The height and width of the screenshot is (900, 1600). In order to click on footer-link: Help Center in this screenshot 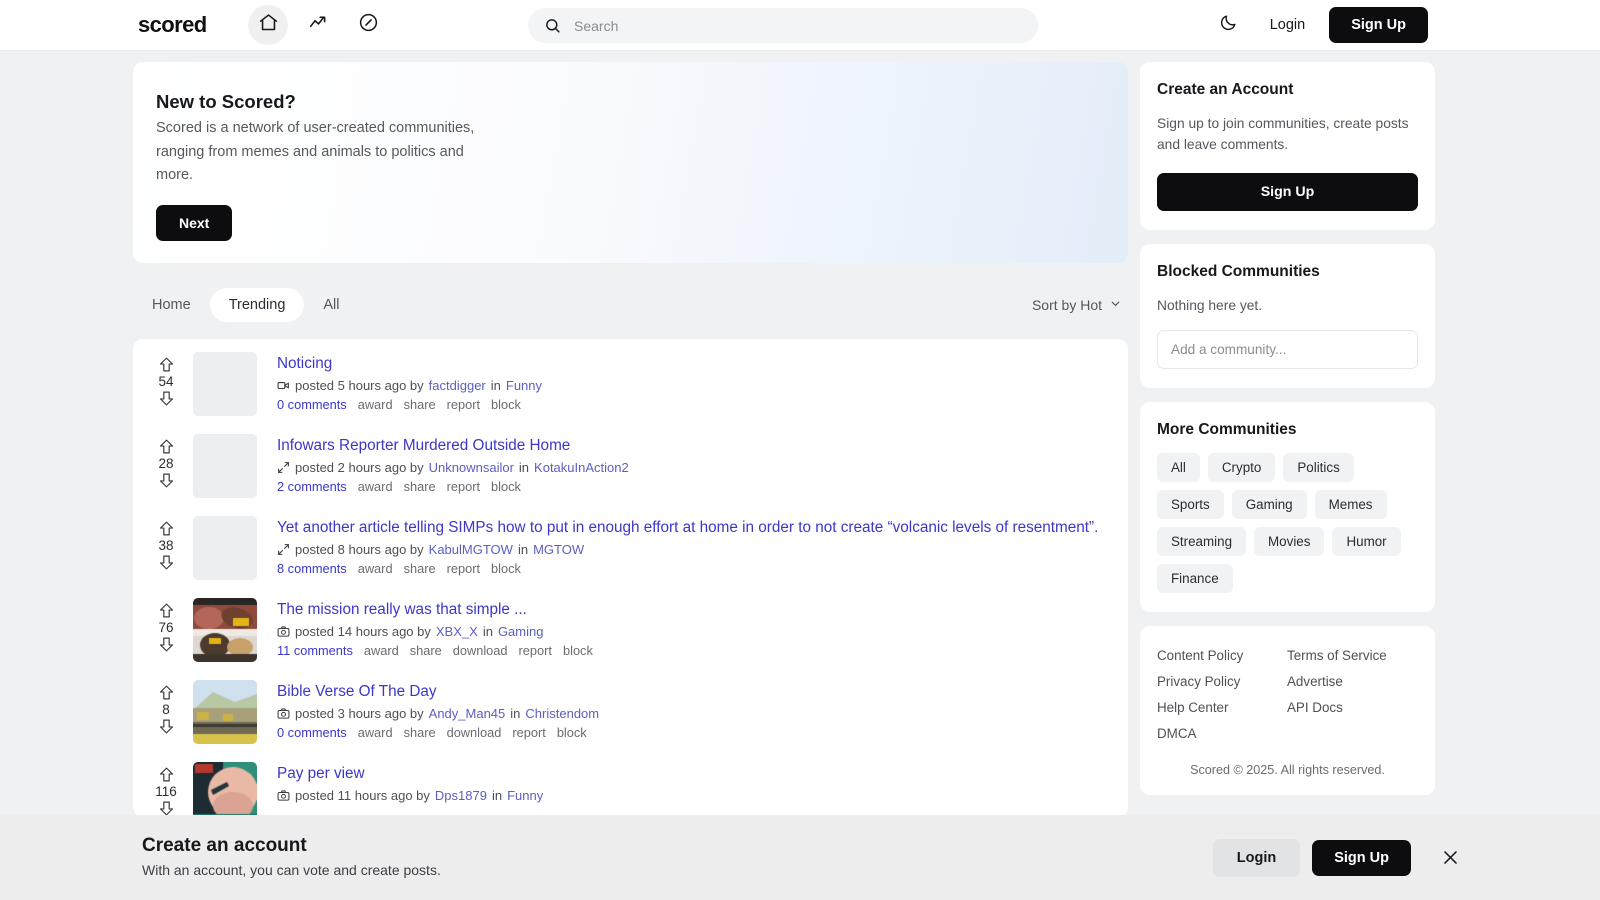, I will do `click(1222, 707)`.